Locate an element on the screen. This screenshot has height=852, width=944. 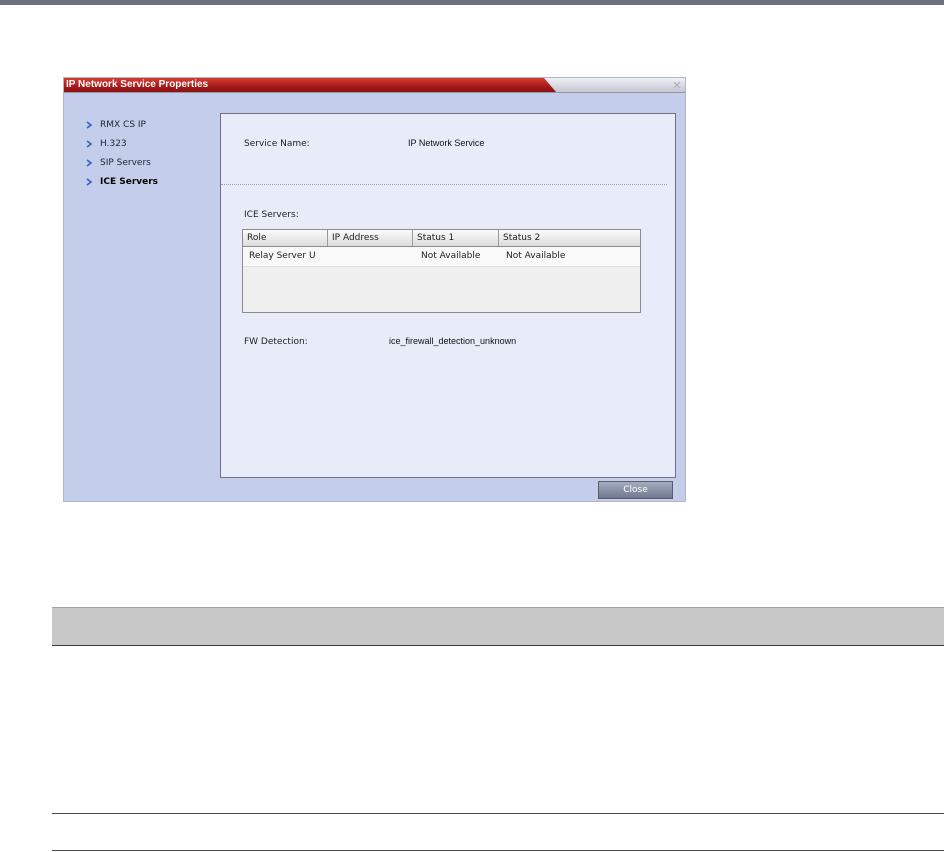
fw-detection-value: ice_firewall_detection_unknown is located at coordinates (453, 341).